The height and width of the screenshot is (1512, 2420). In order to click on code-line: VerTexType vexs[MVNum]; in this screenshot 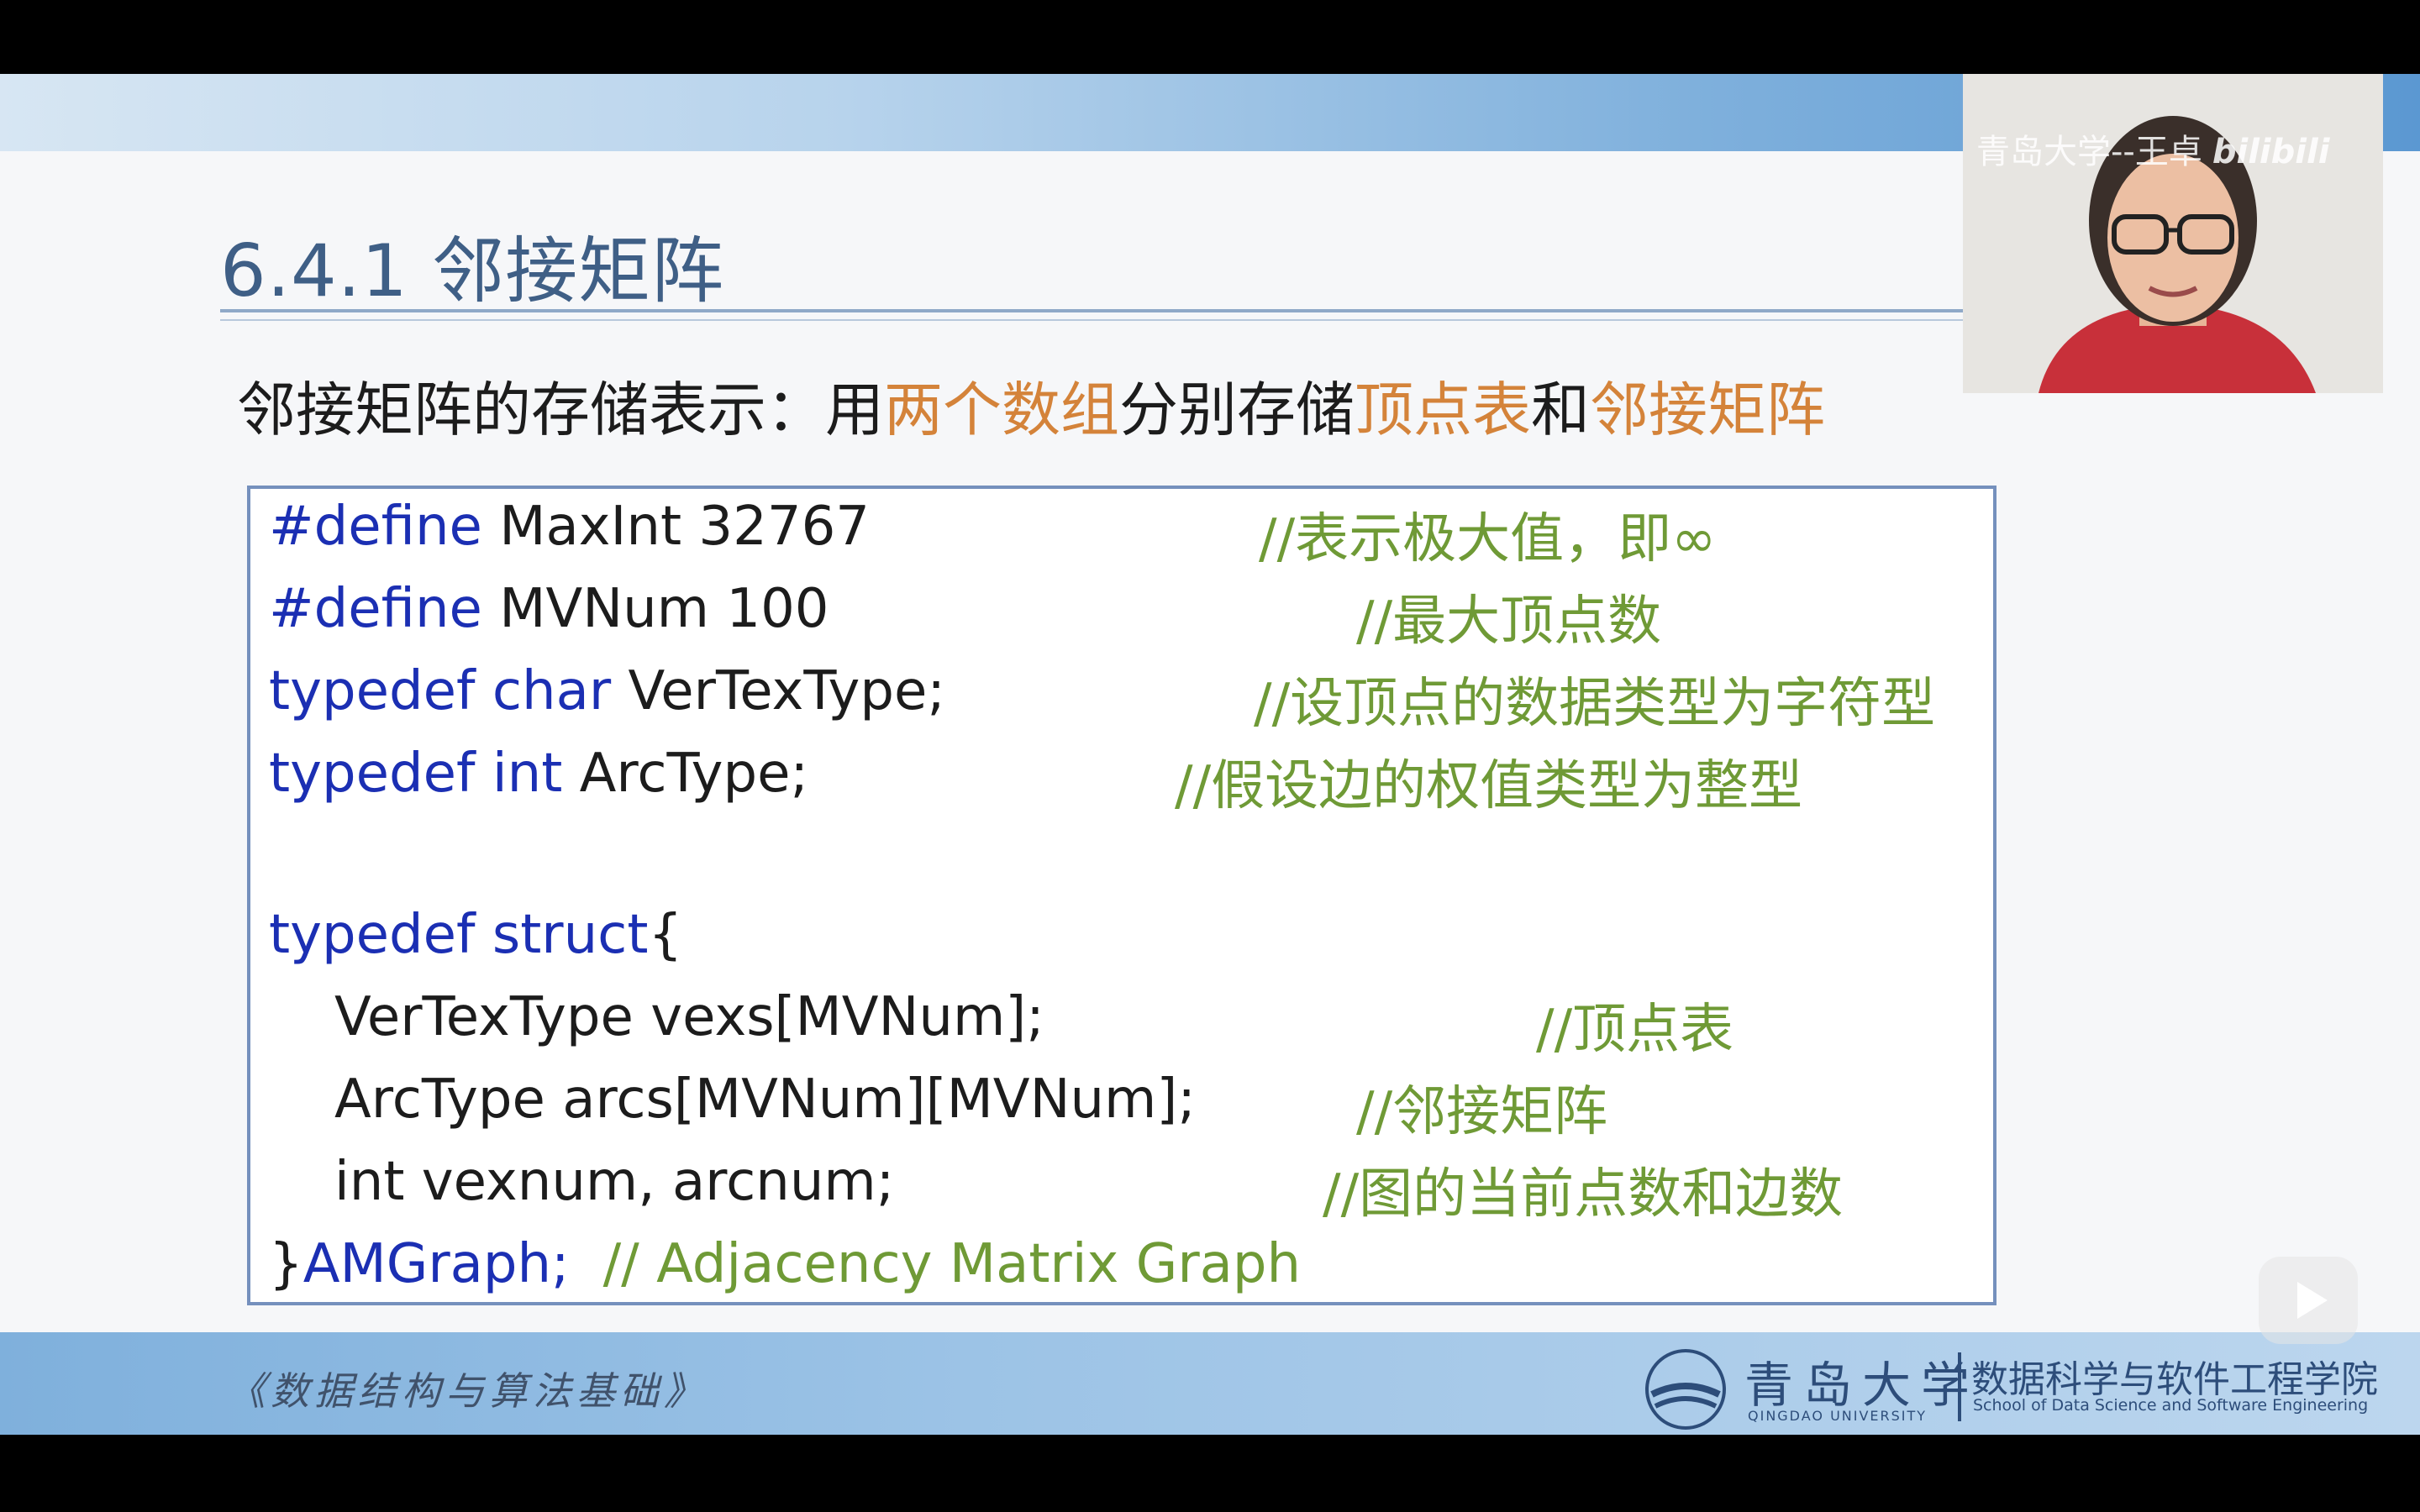, I will do `click(689, 1017)`.